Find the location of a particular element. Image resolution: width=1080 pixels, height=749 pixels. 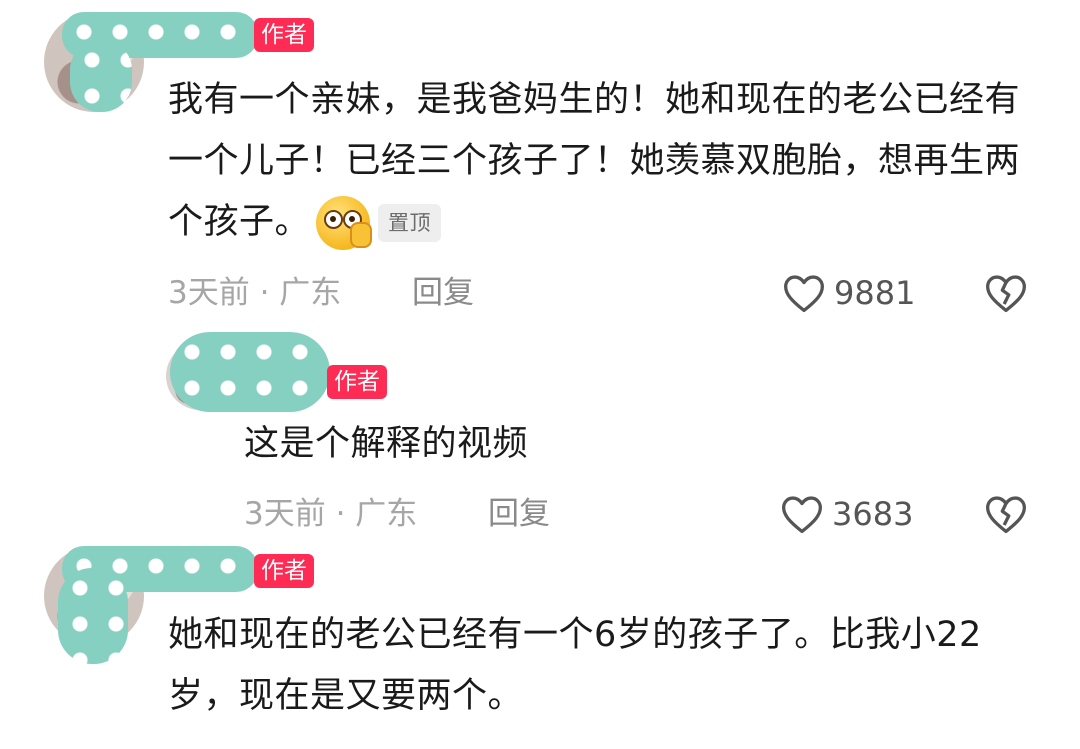

smiling-face-with-hand-emoji-icon is located at coordinates (344, 223).